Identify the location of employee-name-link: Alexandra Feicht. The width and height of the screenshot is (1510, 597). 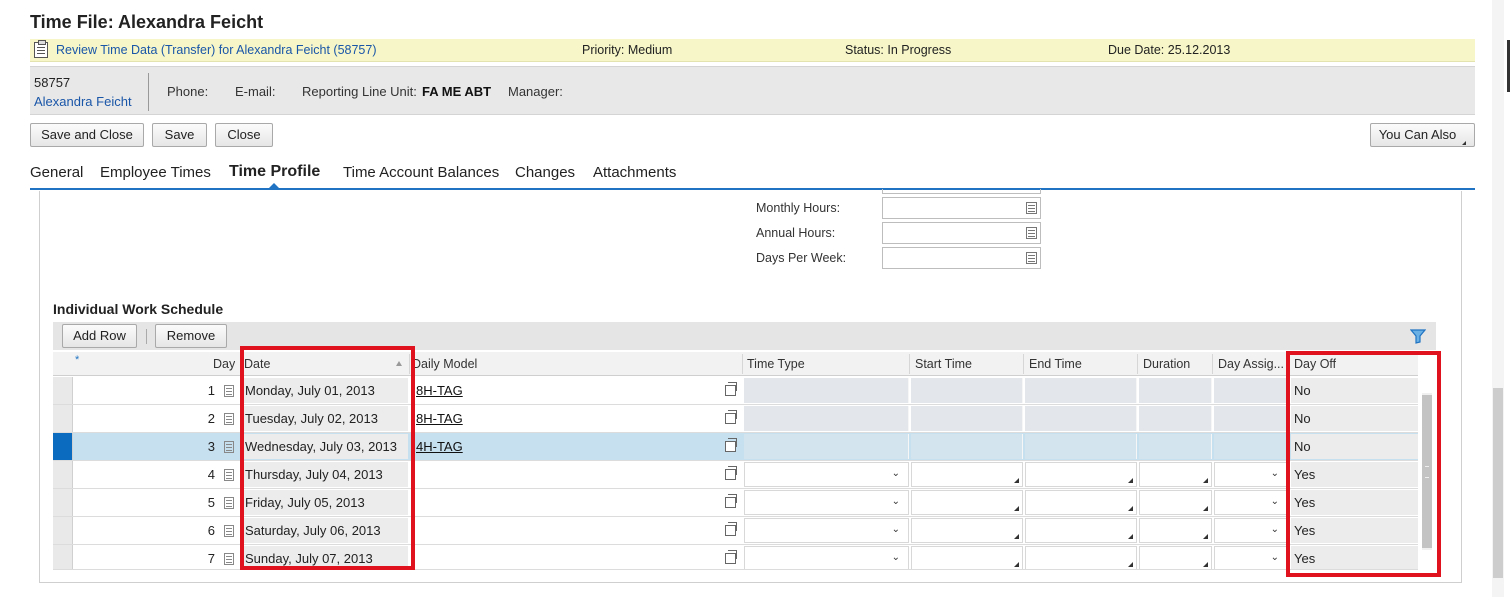
(83, 101).